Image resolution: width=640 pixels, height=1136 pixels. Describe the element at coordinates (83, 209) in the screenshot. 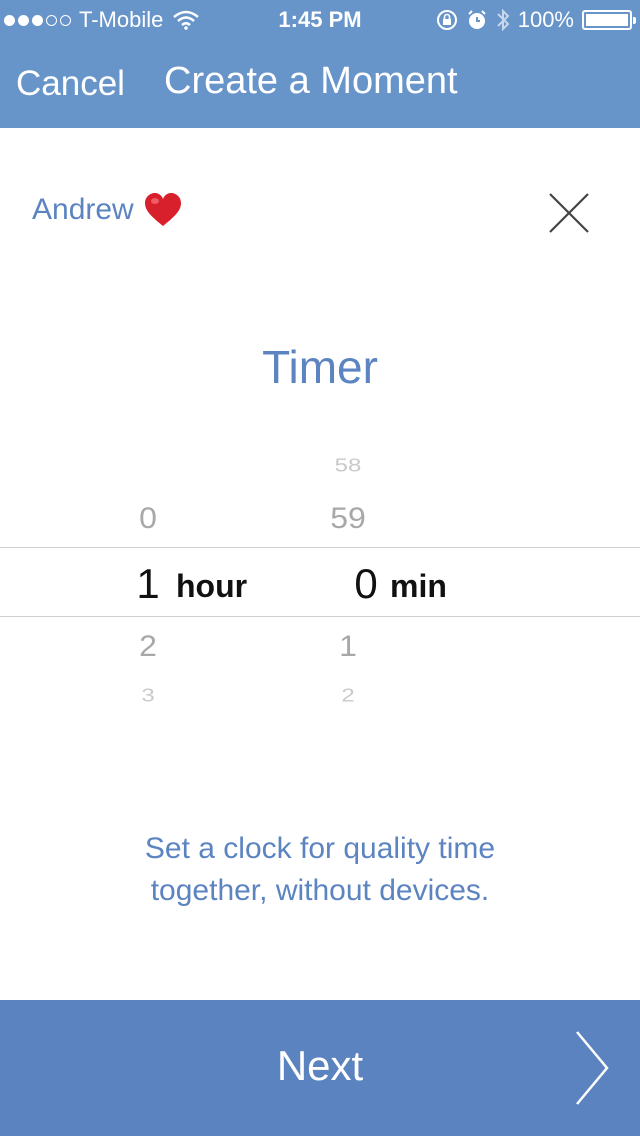

I see `person-name: Andrew` at that location.